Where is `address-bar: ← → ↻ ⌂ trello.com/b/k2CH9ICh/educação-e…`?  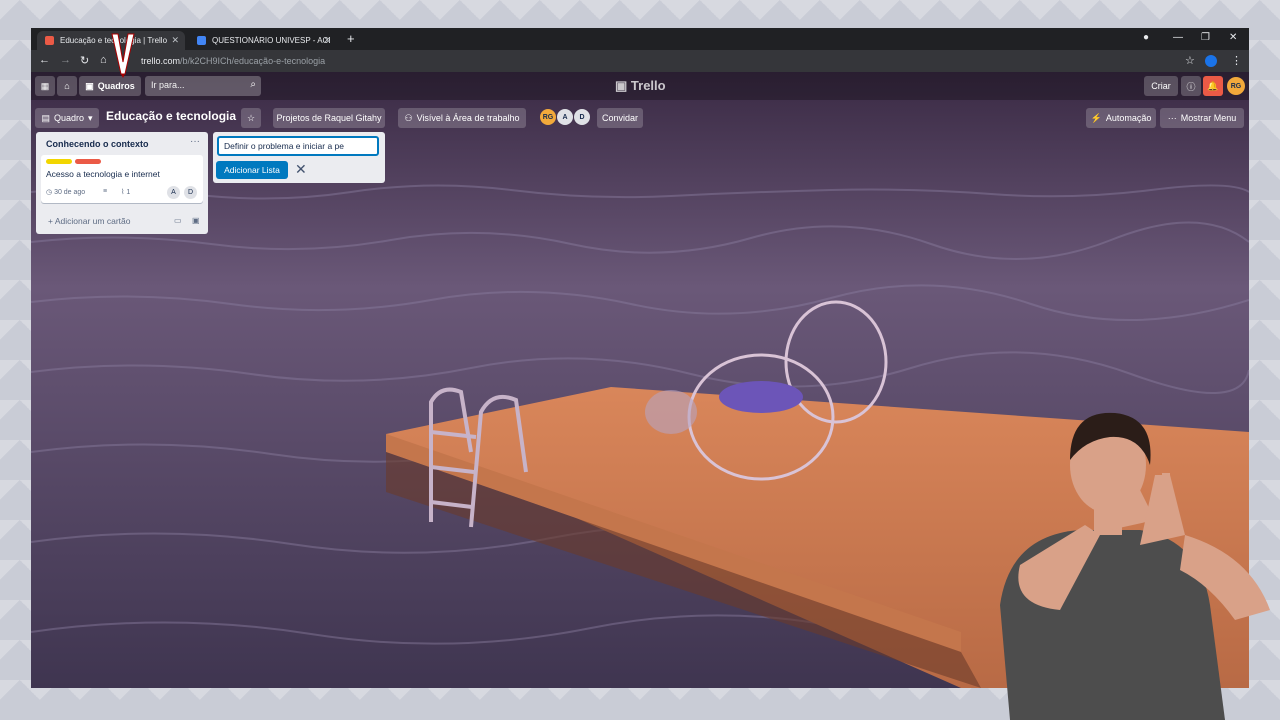
address-bar: ← → ↻ ⌂ trello.com/b/k2CH9ICh/educação-e… is located at coordinates (640, 61).